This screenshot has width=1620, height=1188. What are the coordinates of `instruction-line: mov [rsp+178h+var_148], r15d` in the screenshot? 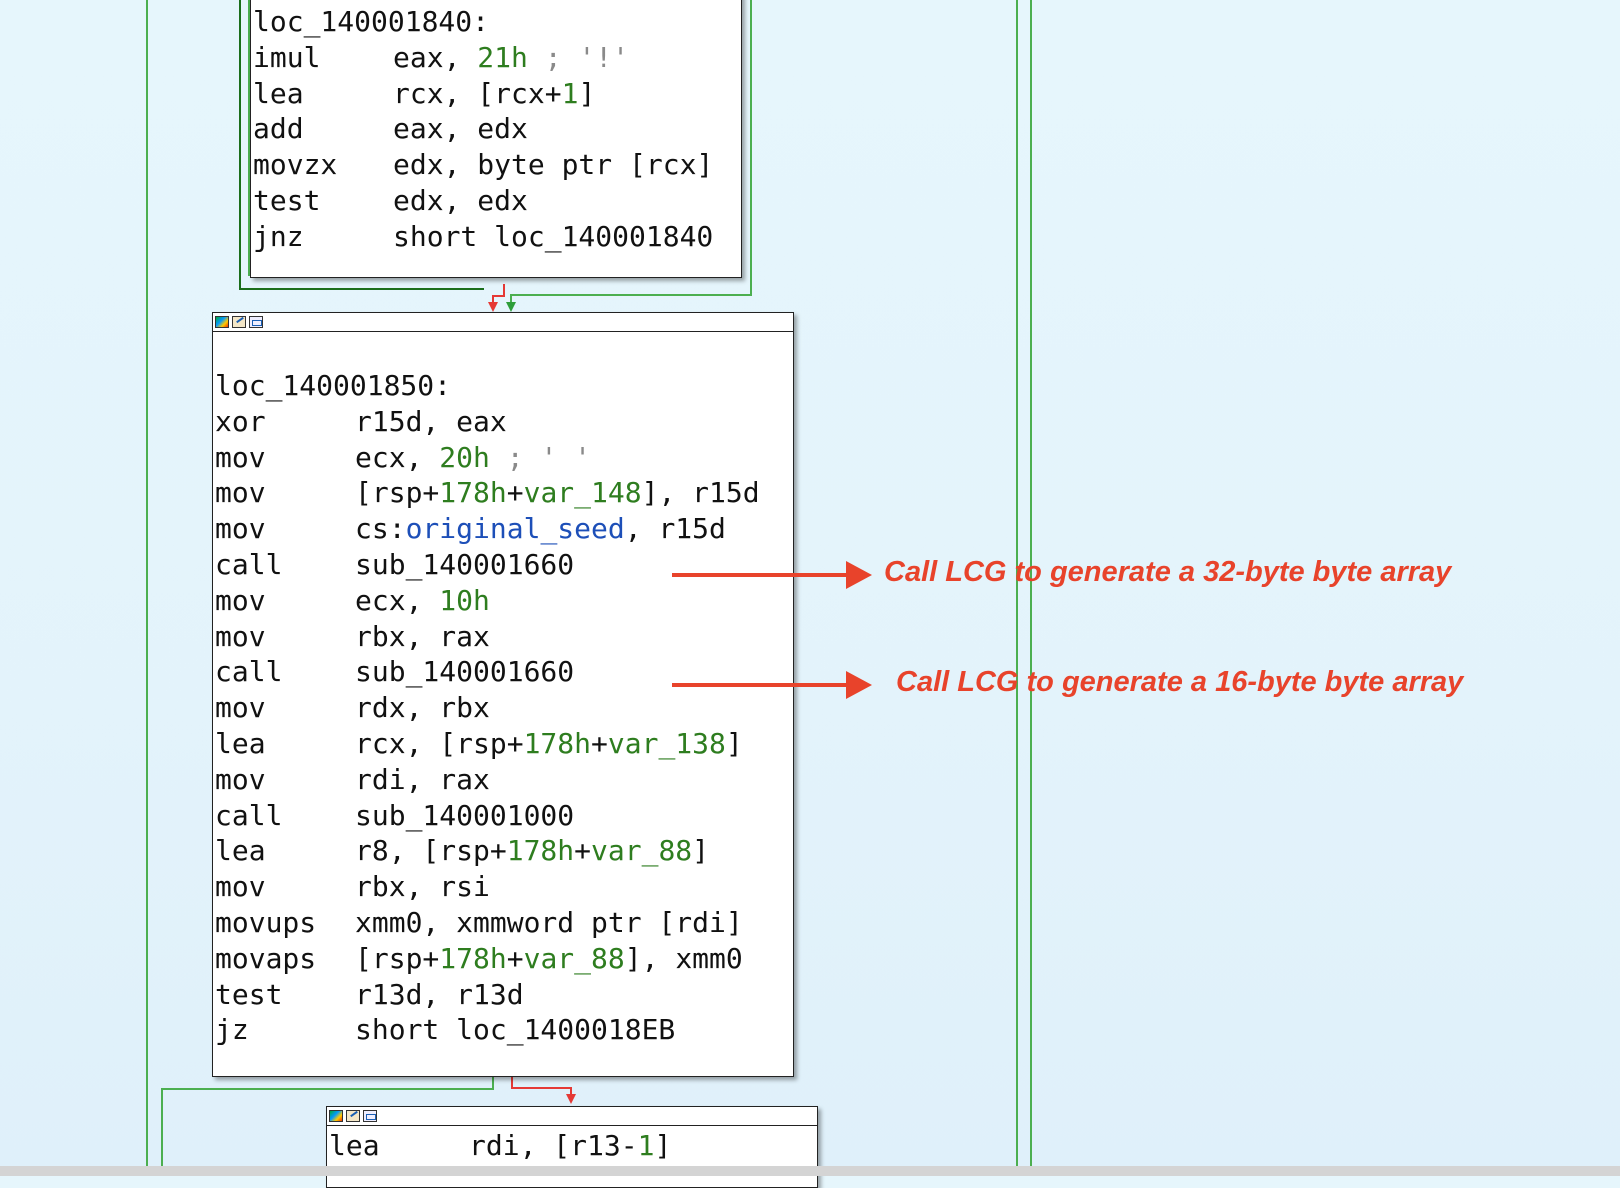 It's located at (503, 493).